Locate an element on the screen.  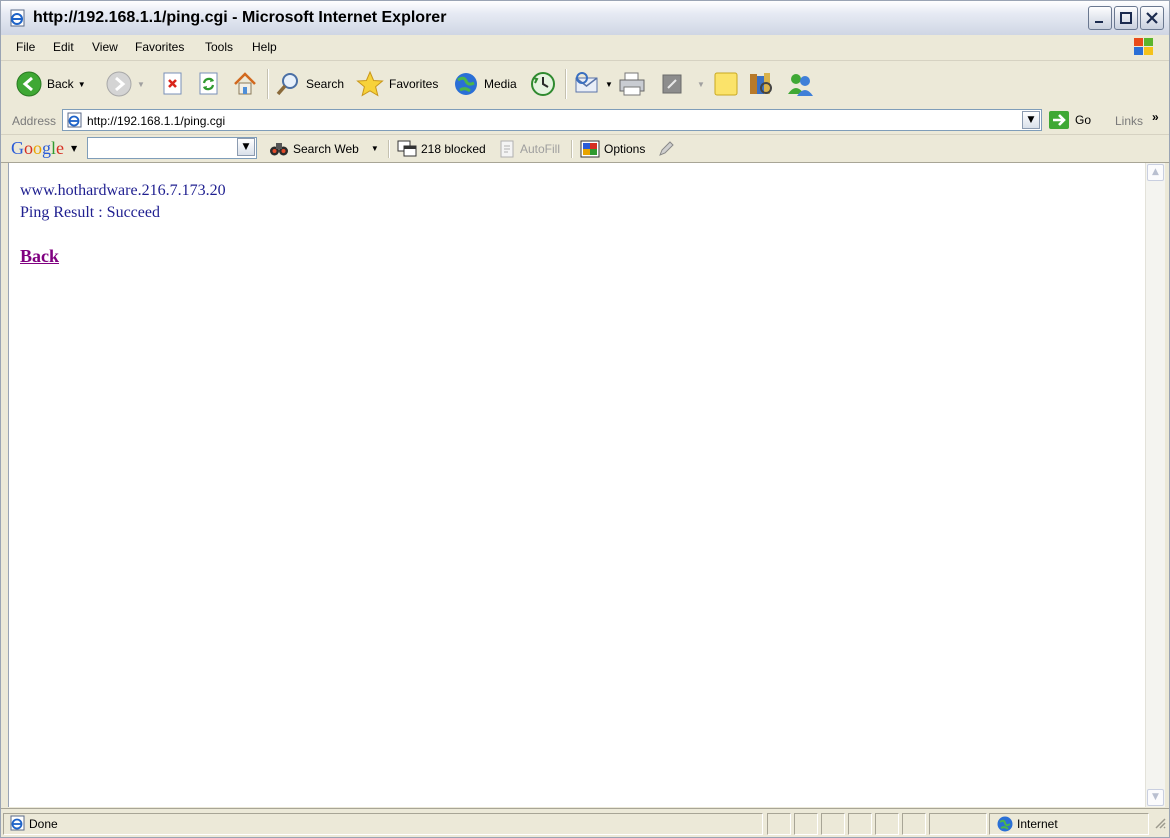
resize-grip-icon is located at coordinates (1160, 824).